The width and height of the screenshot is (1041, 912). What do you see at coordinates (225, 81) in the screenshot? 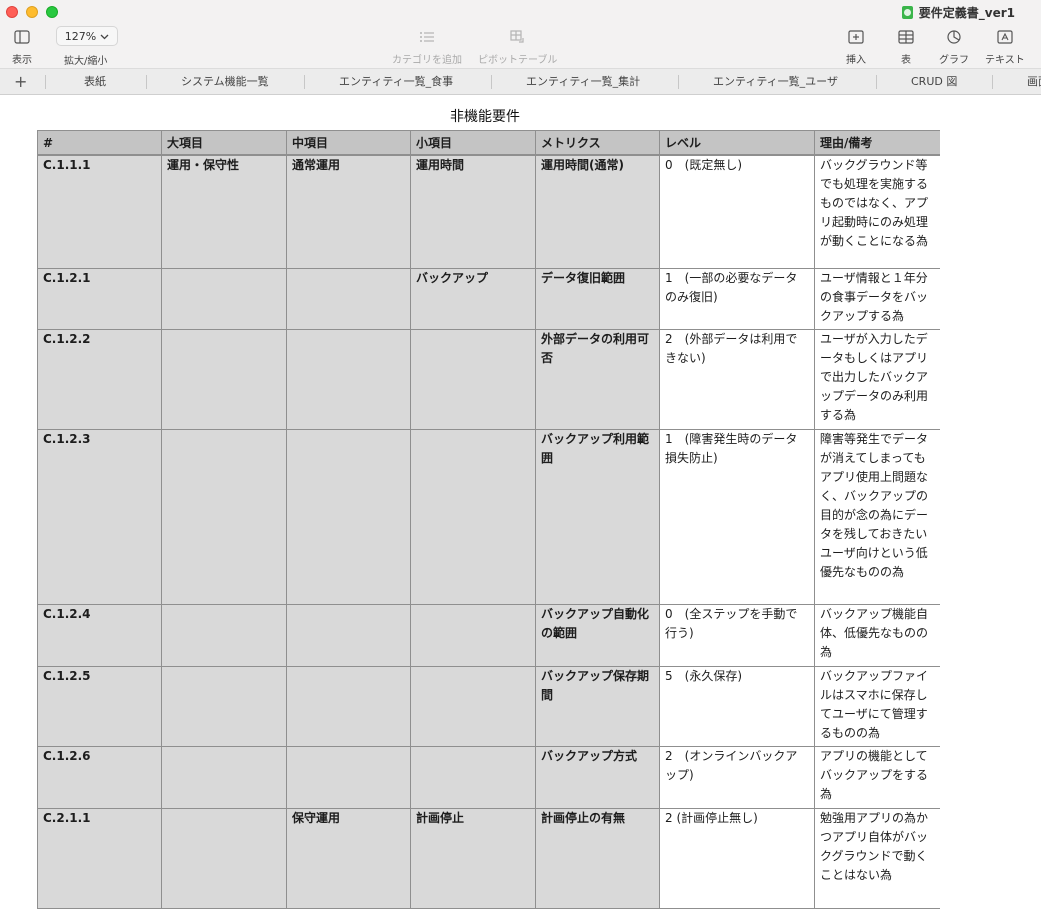
I see `tab-system-functions: システム機能一覧` at bounding box center [225, 81].